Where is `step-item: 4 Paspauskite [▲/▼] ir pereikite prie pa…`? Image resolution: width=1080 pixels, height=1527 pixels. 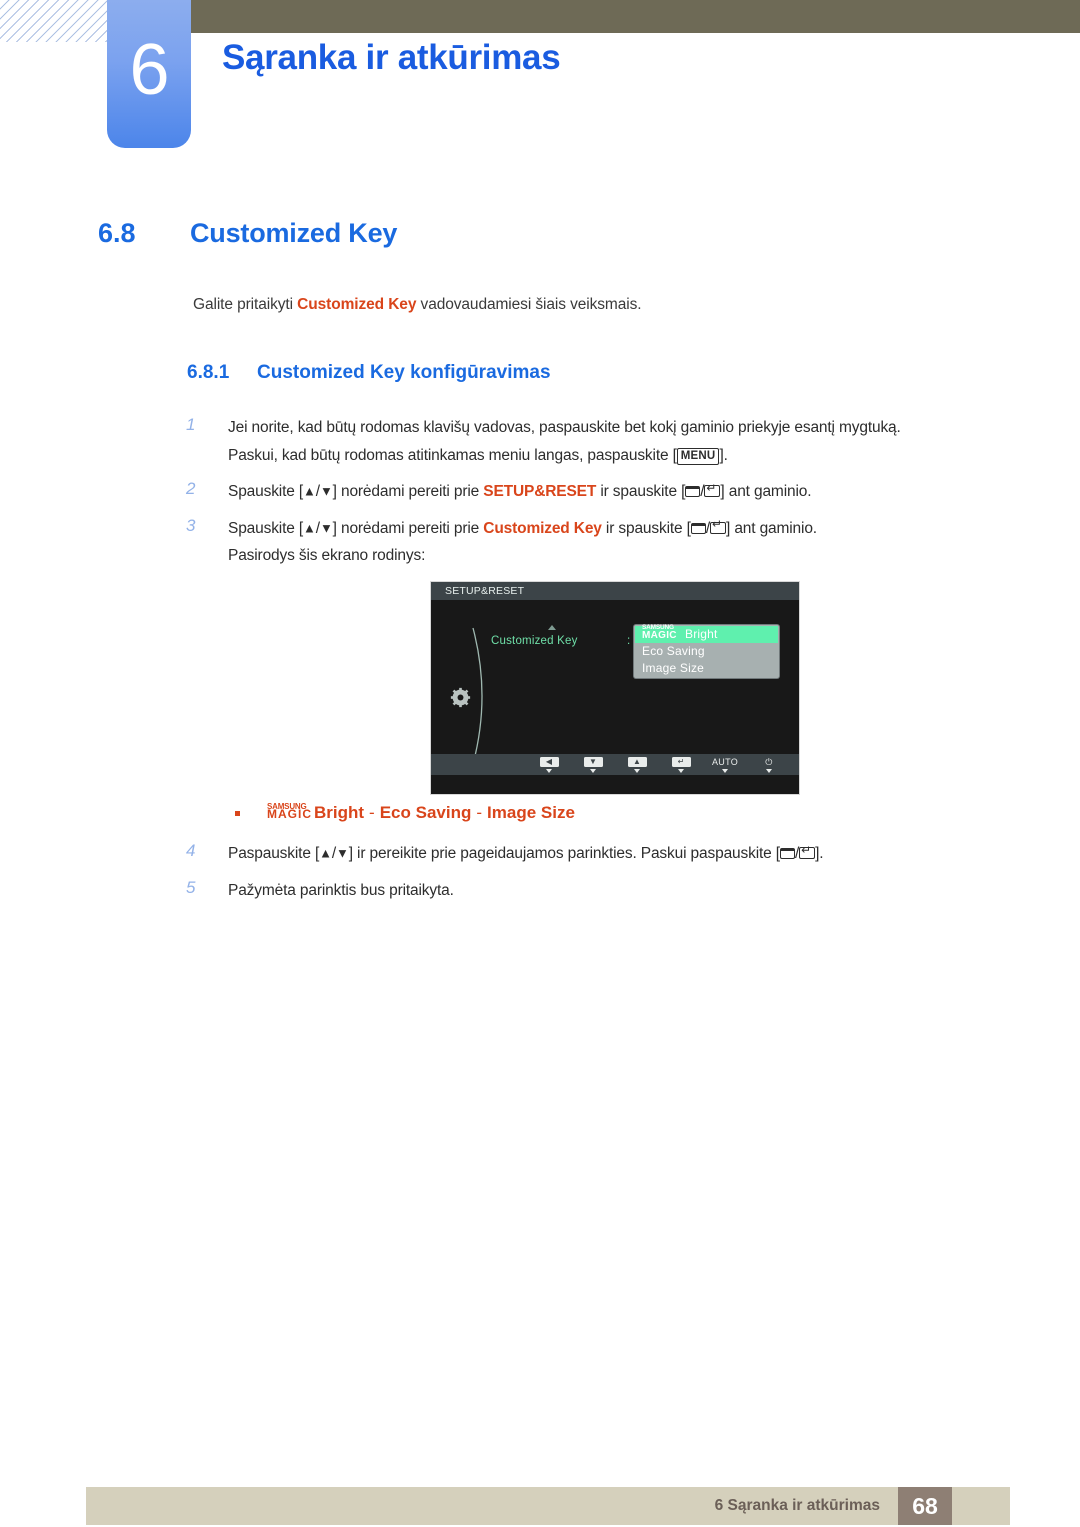
step-item: 4 Paspauskite [▲/▼] ir pereikite prie pa… is located at coordinates (591, 854).